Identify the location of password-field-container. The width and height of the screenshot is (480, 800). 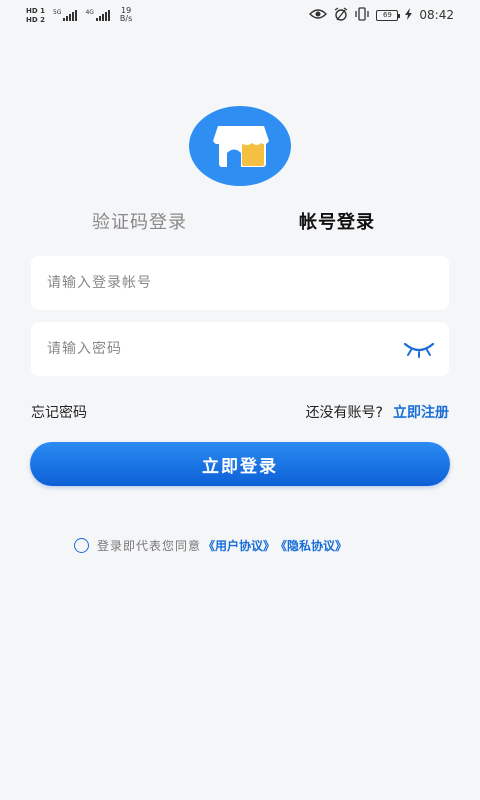
(240, 349).